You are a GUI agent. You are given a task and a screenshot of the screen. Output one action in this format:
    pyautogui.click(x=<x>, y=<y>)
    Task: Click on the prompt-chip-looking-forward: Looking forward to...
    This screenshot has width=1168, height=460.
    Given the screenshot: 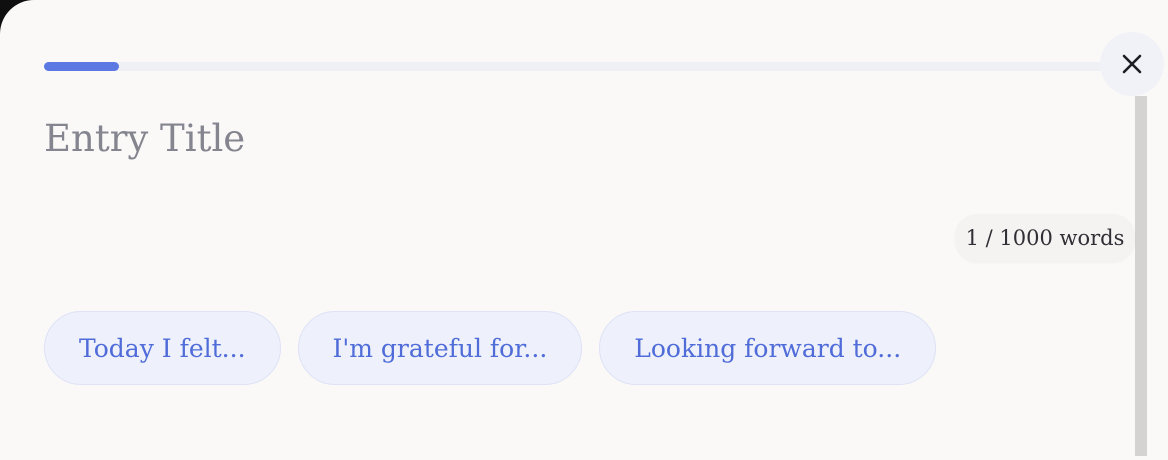 What is the action you would take?
    pyautogui.click(x=768, y=348)
    